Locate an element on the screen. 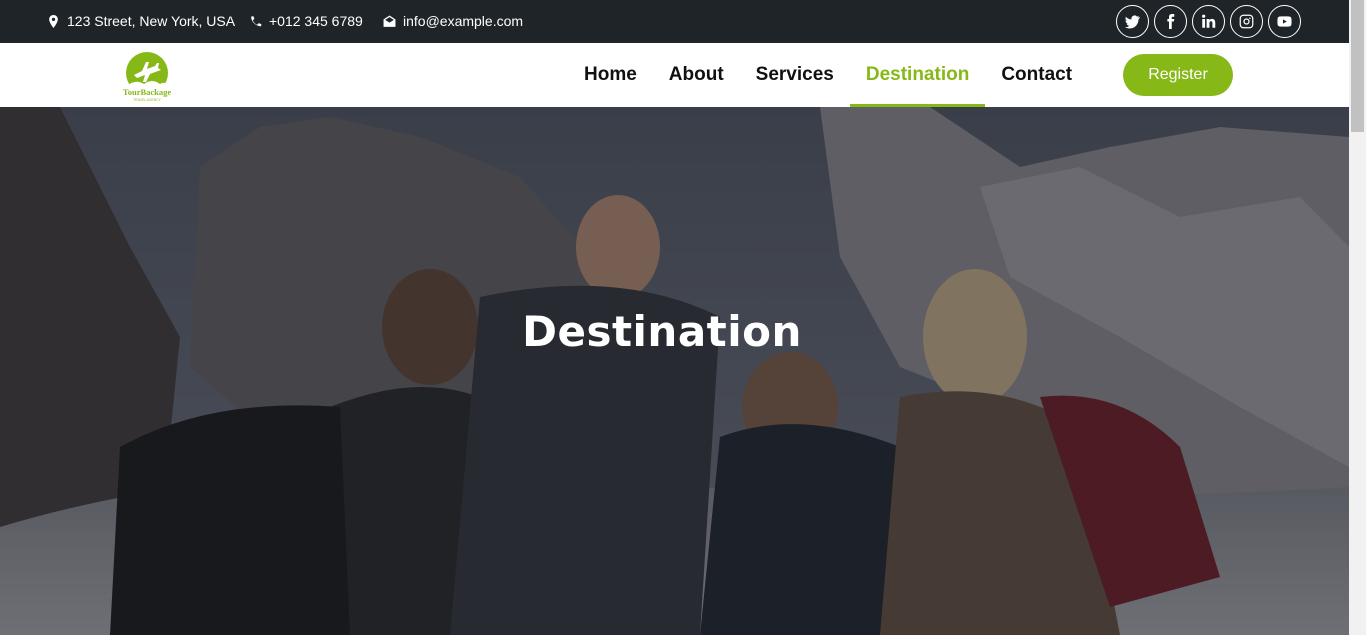 The image size is (1366, 635). twitter-link is located at coordinates (1132, 21).